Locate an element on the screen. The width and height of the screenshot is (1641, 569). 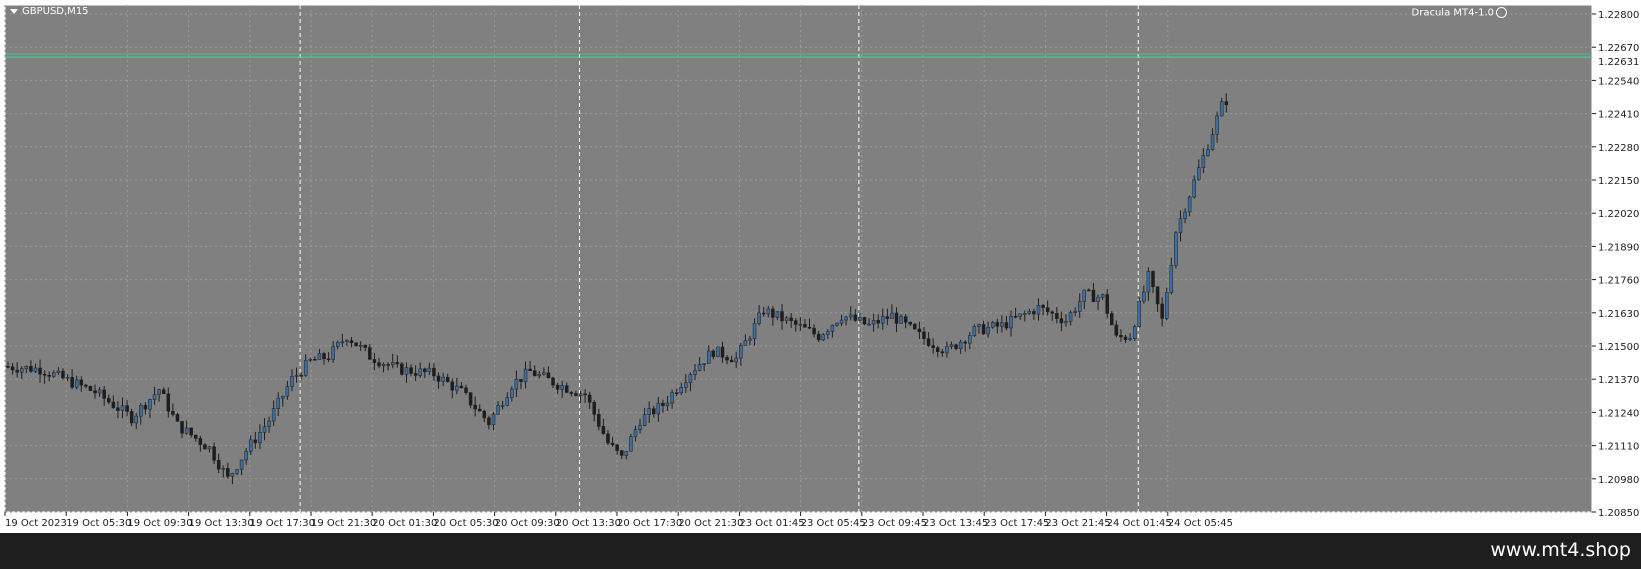
symbol-timeframe-label: GBPUSD,M15 is located at coordinates (49, 11).